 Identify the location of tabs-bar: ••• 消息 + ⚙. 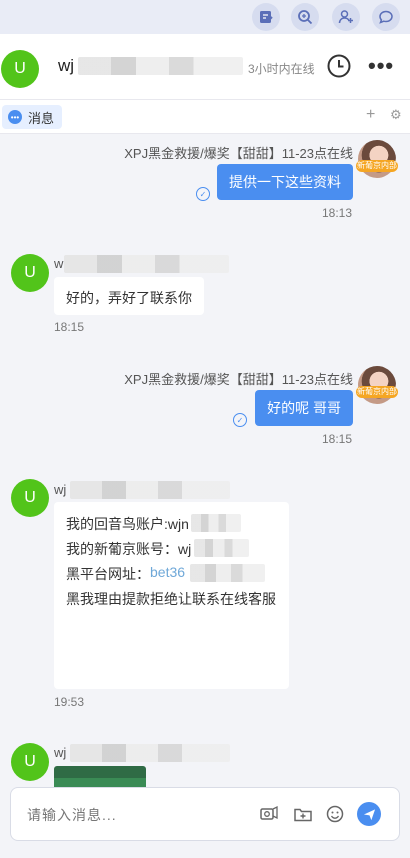
(205, 117).